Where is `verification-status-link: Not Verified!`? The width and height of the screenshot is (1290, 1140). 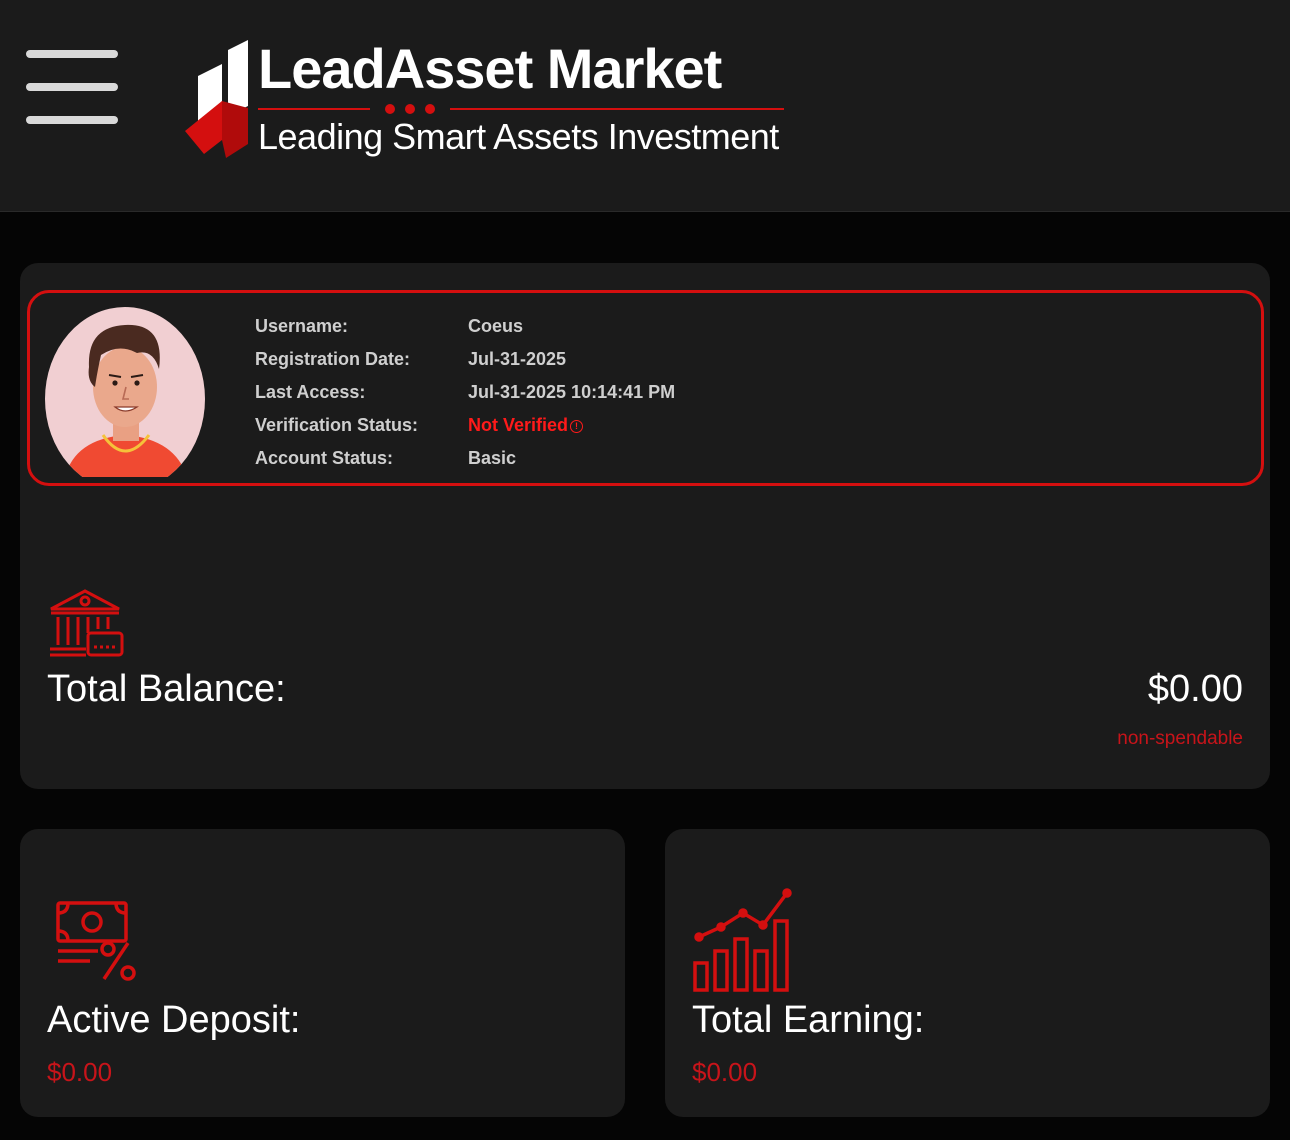 verification-status-link: Not Verified! is located at coordinates (526, 425).